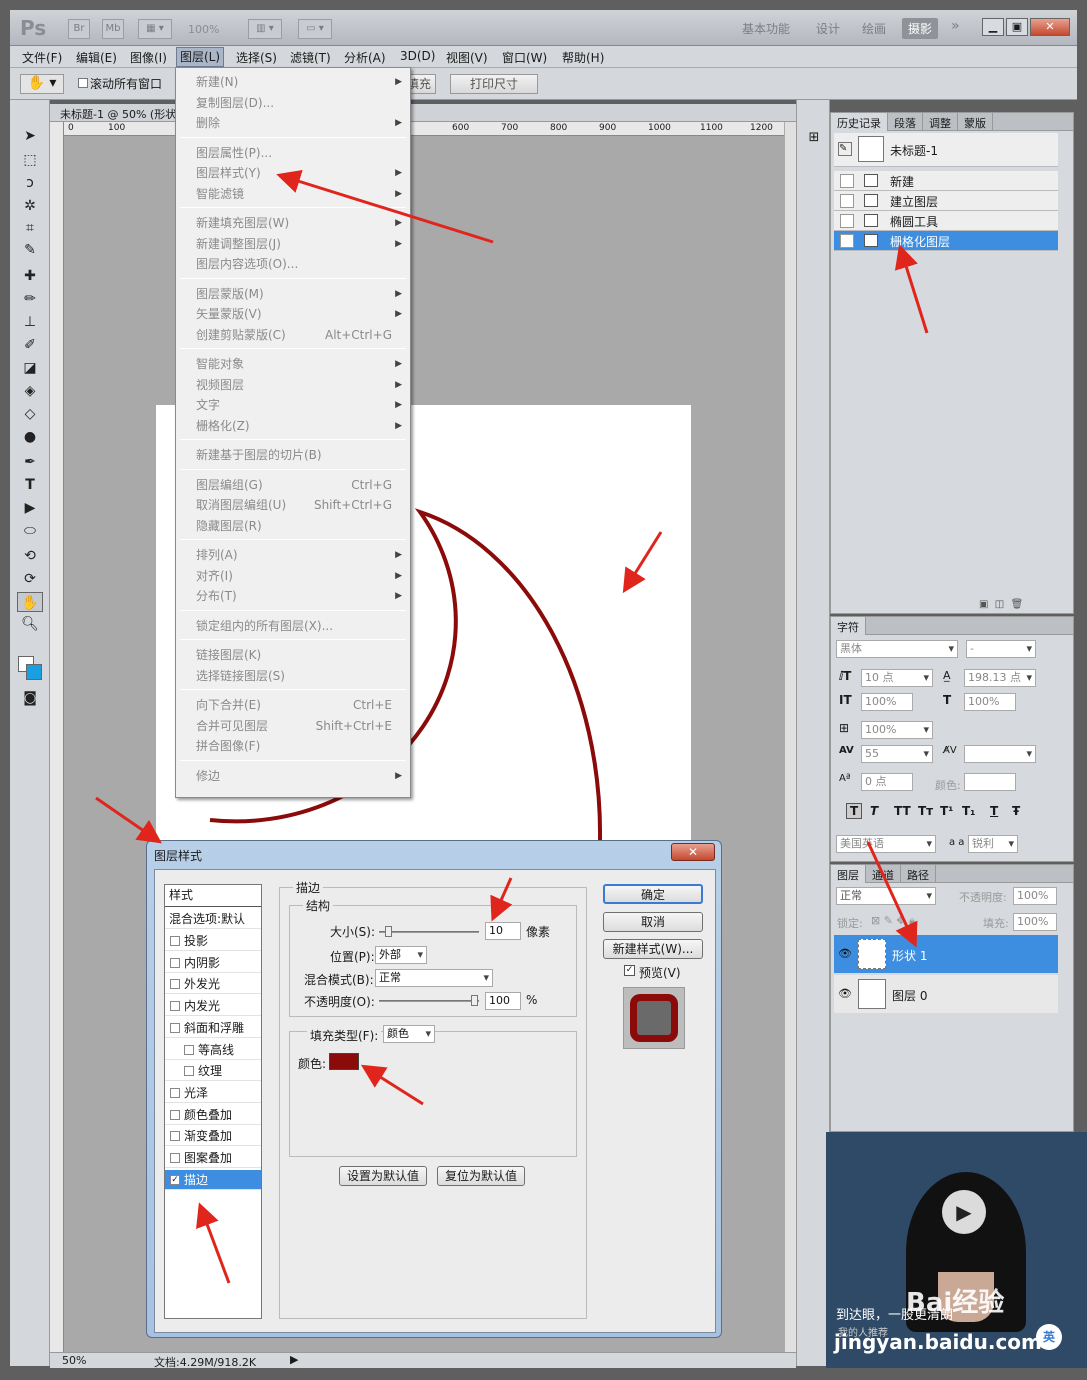 The width and height of the screenshot is (1087, 1380). What do you see at coordinates (213, 1006) in the screenshot?
I see `effect-item: 内发光` at bounding box center [213, 1006].